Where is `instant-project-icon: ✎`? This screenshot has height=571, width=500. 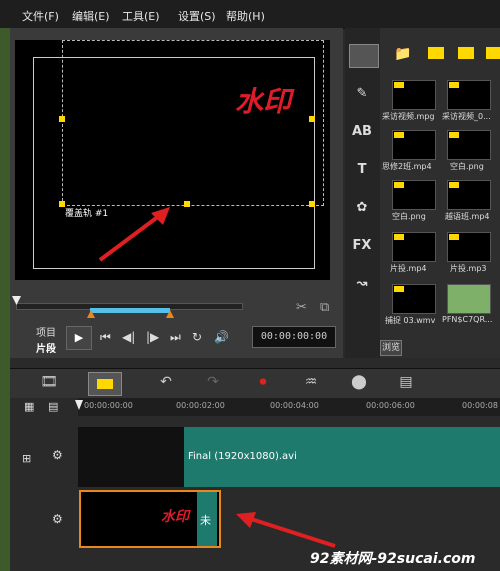 instant-project-icon: ✎ is located at coordinates (362, 95).